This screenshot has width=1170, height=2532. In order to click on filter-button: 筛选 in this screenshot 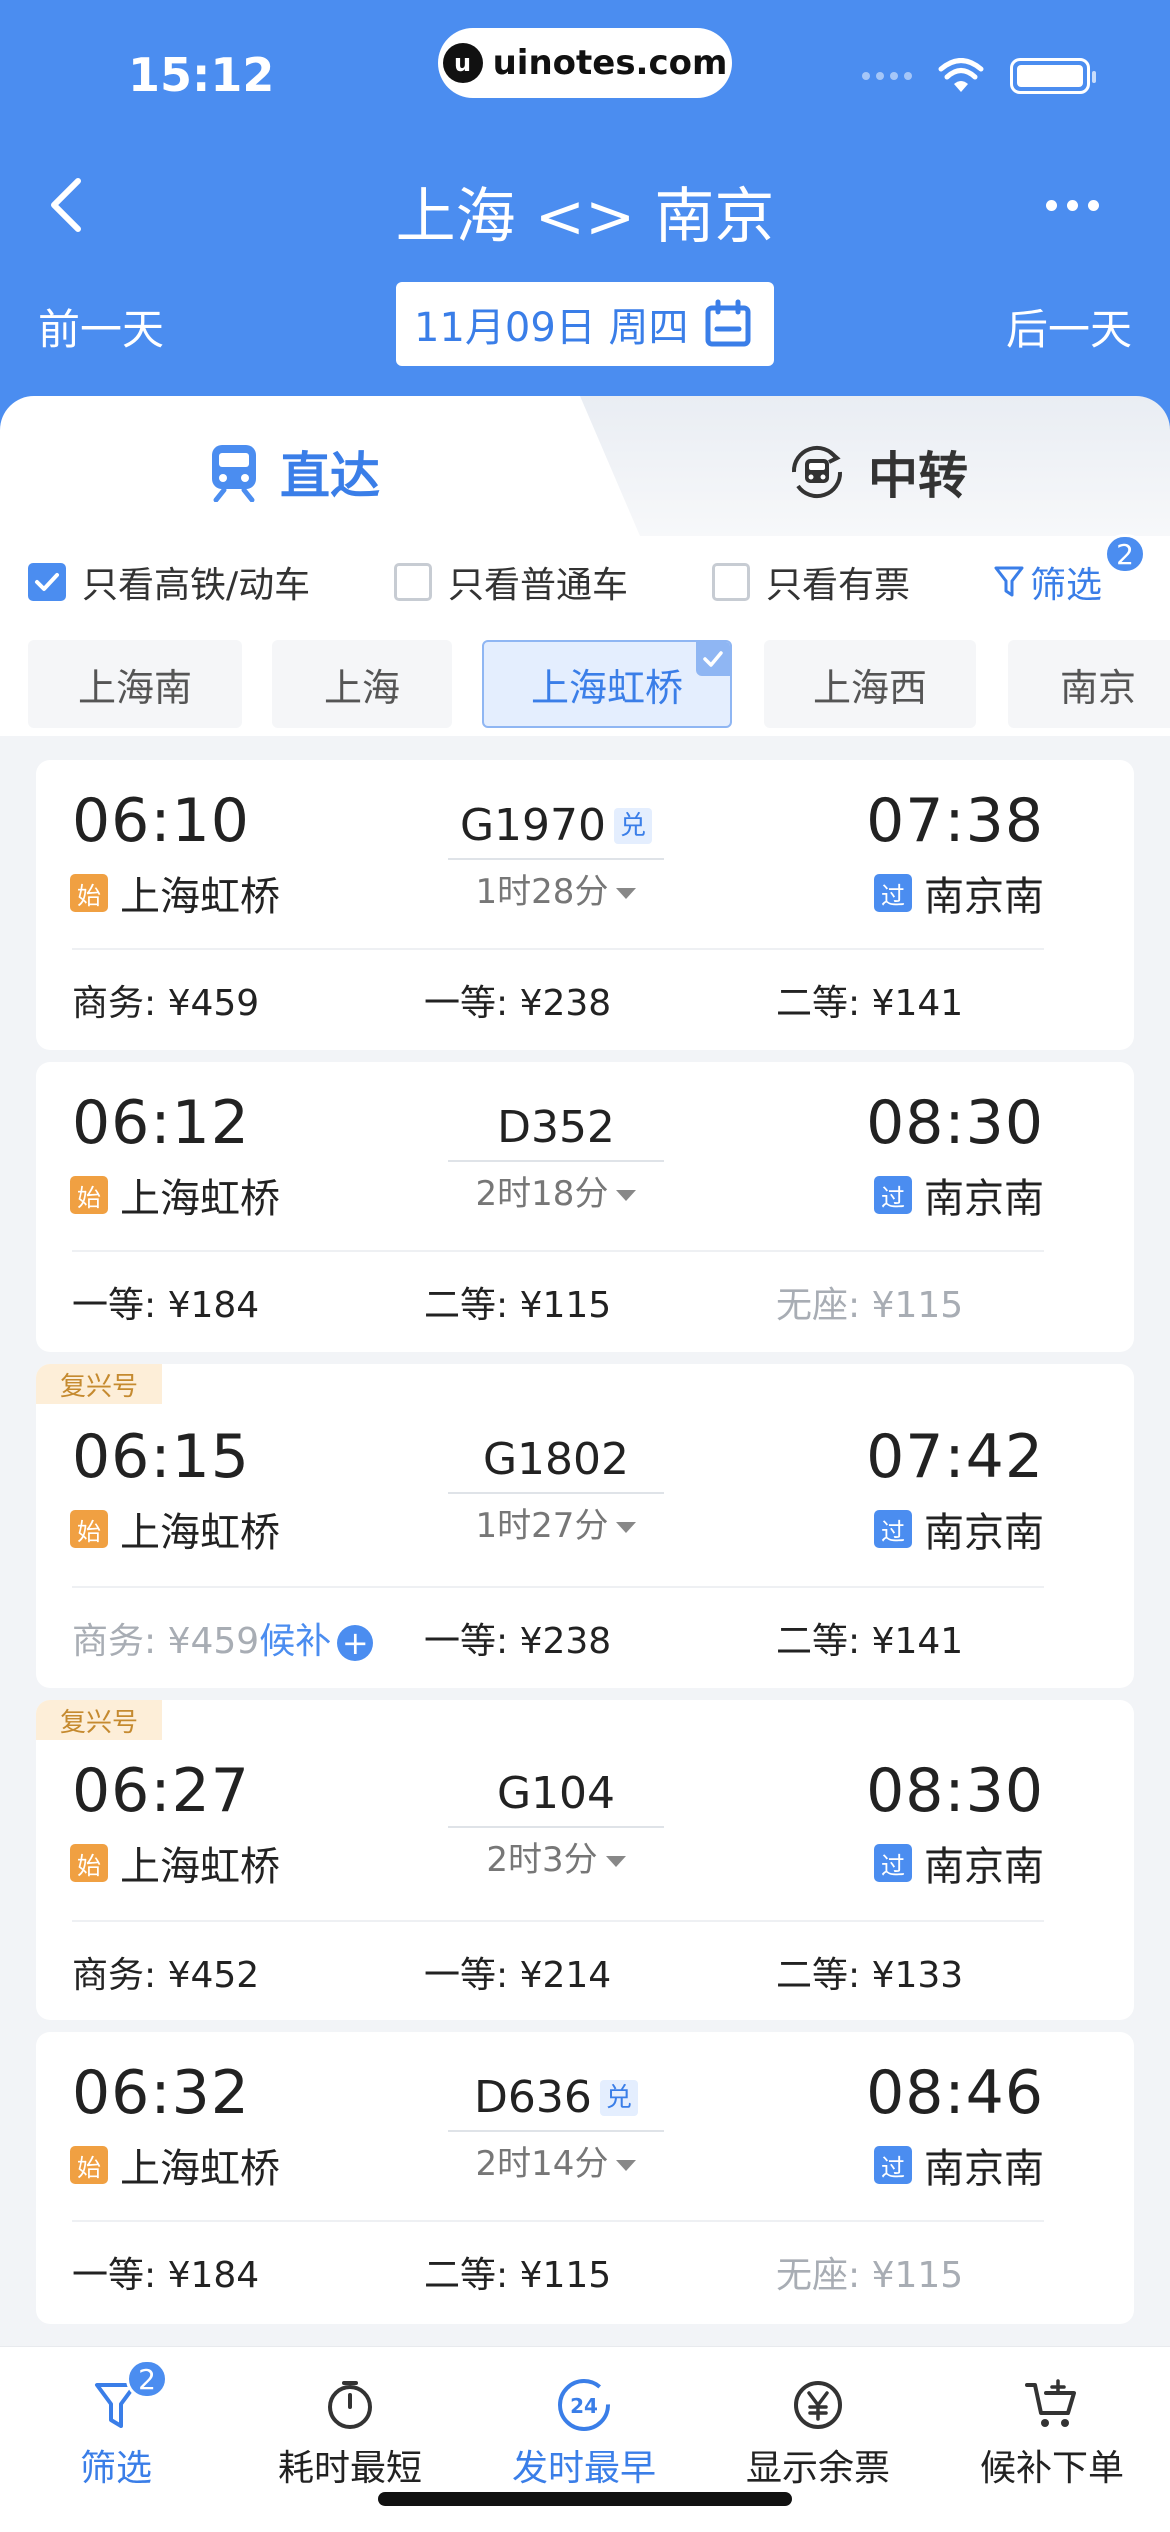, I will do `click(1048, 582)`.